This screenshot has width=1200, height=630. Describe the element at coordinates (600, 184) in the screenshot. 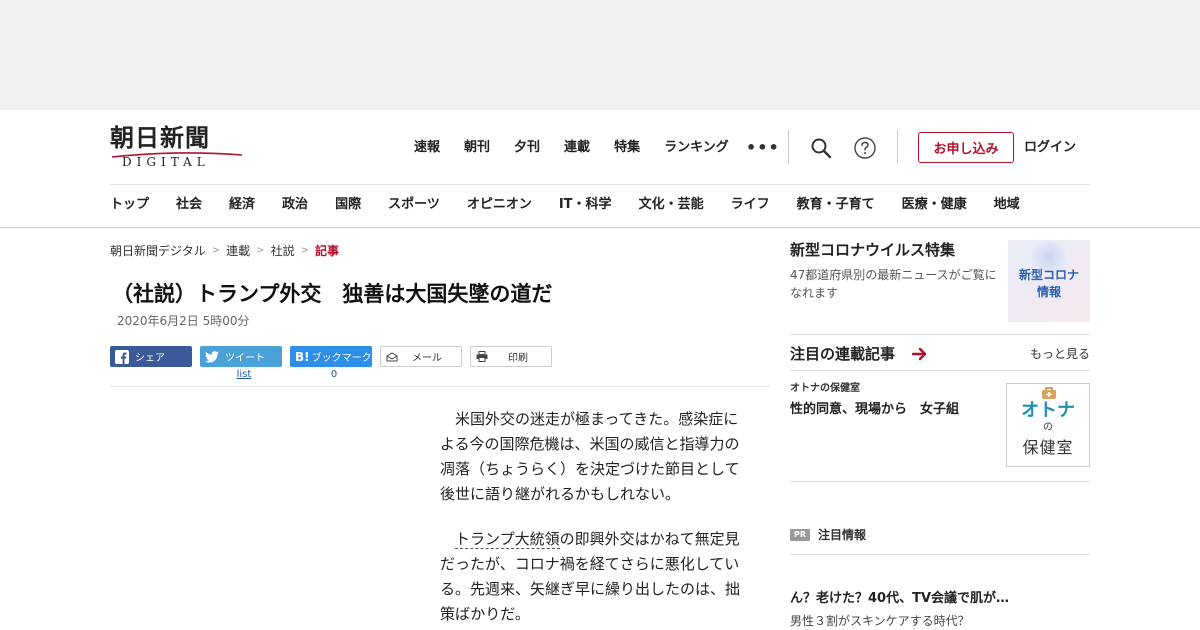

I see `header-rule` at that location.